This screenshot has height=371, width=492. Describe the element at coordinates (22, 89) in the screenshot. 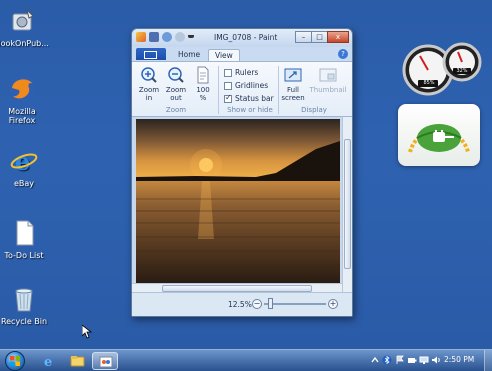

I see `firefox-icon` at that location.